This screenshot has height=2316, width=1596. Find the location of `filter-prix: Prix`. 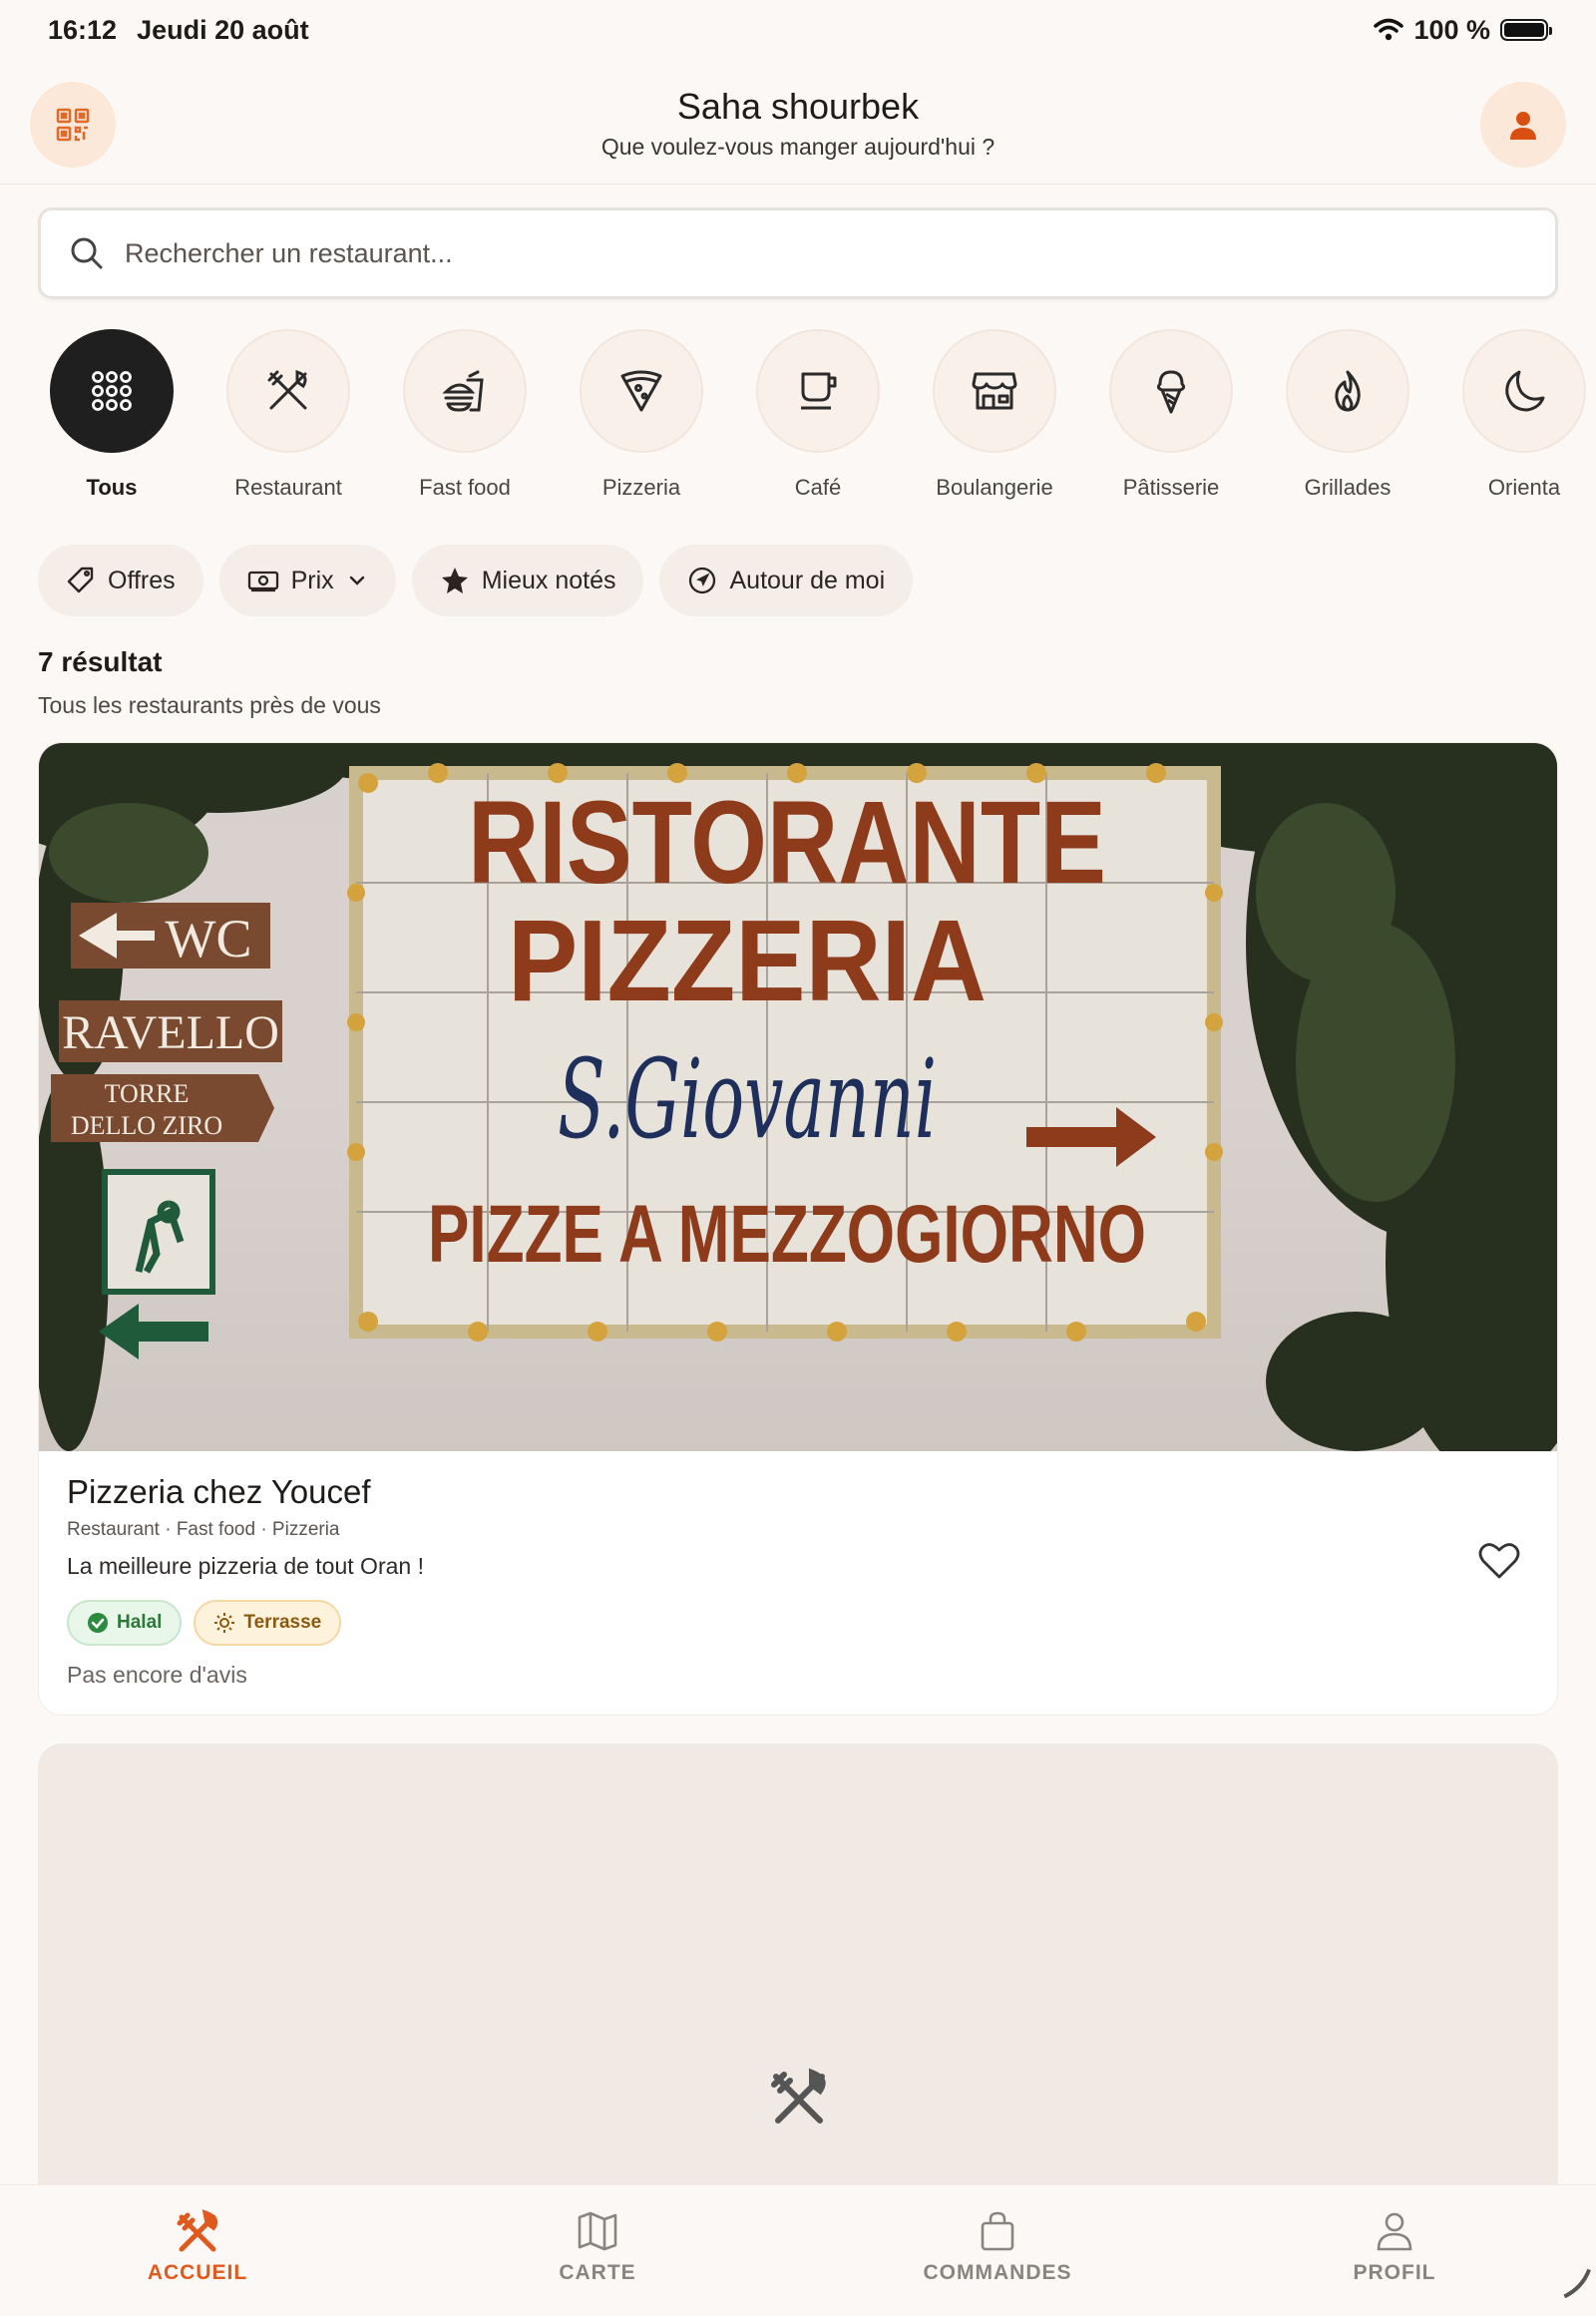

filter-prix: Prix is located at coordinates (307, 581).